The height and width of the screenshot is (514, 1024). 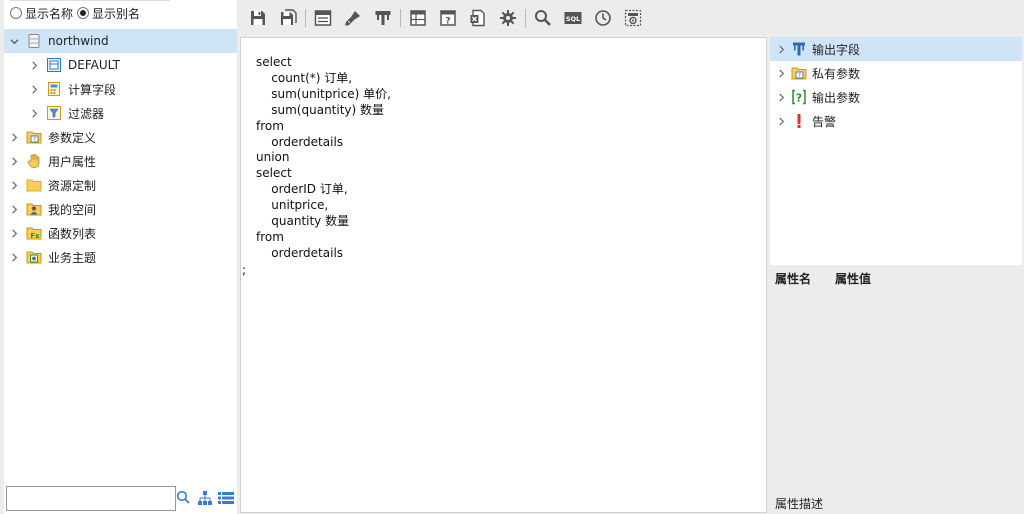 I want to click on tree-item-calc-fields: 计算字段, so click(x=120, y=89).